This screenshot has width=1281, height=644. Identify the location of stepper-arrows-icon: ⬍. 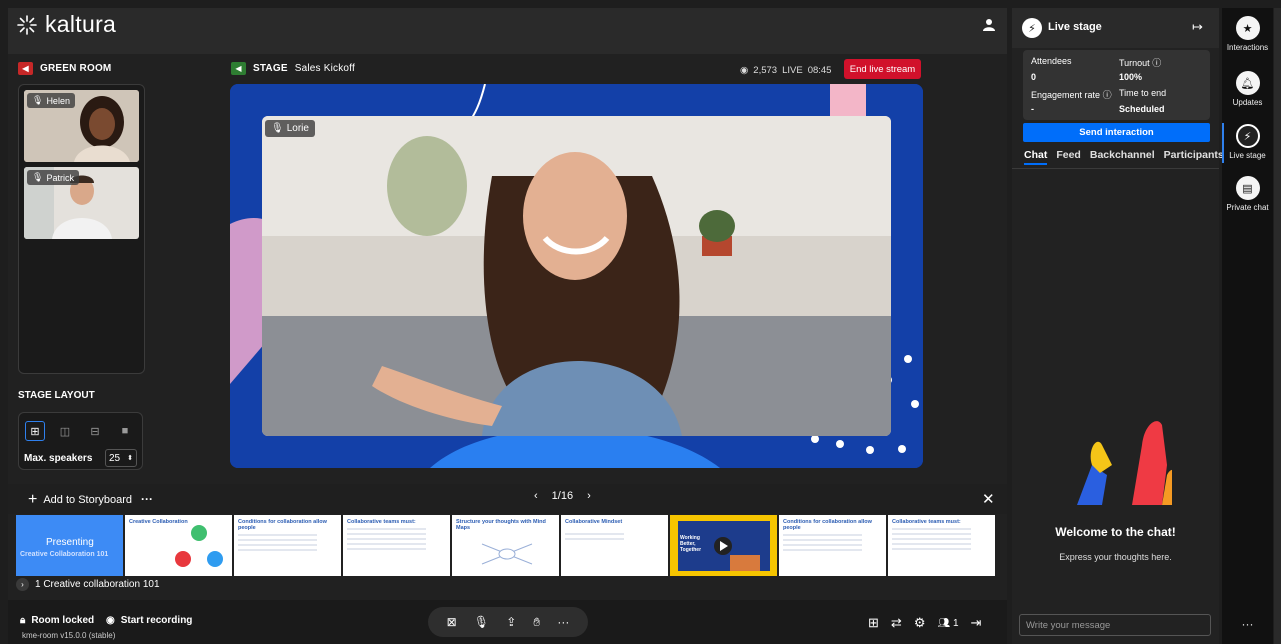
(130, 458).